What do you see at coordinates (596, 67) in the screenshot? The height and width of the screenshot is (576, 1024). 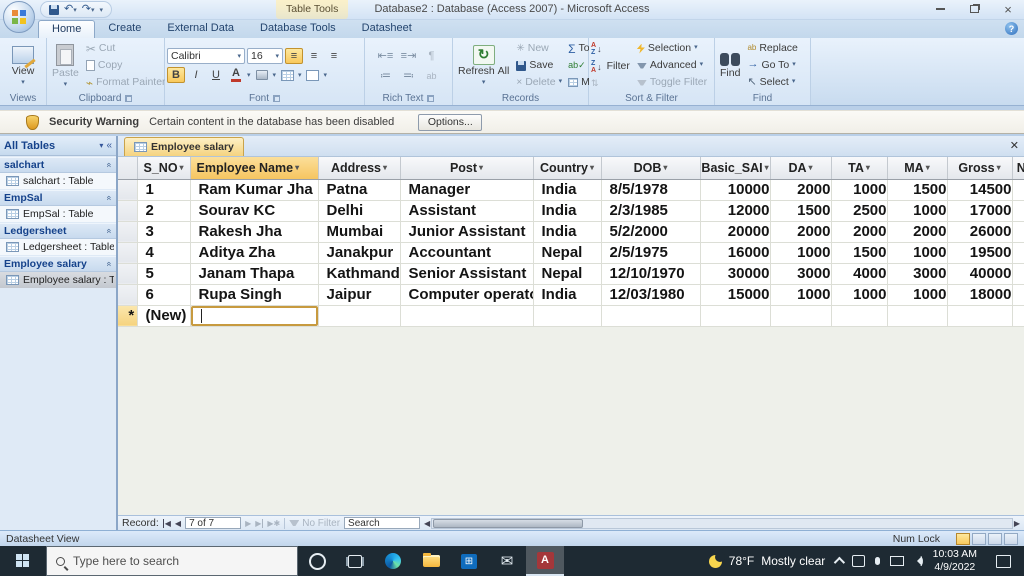 I see `sort-descending-button: Z A ↓` at bounding box center [596, 67].